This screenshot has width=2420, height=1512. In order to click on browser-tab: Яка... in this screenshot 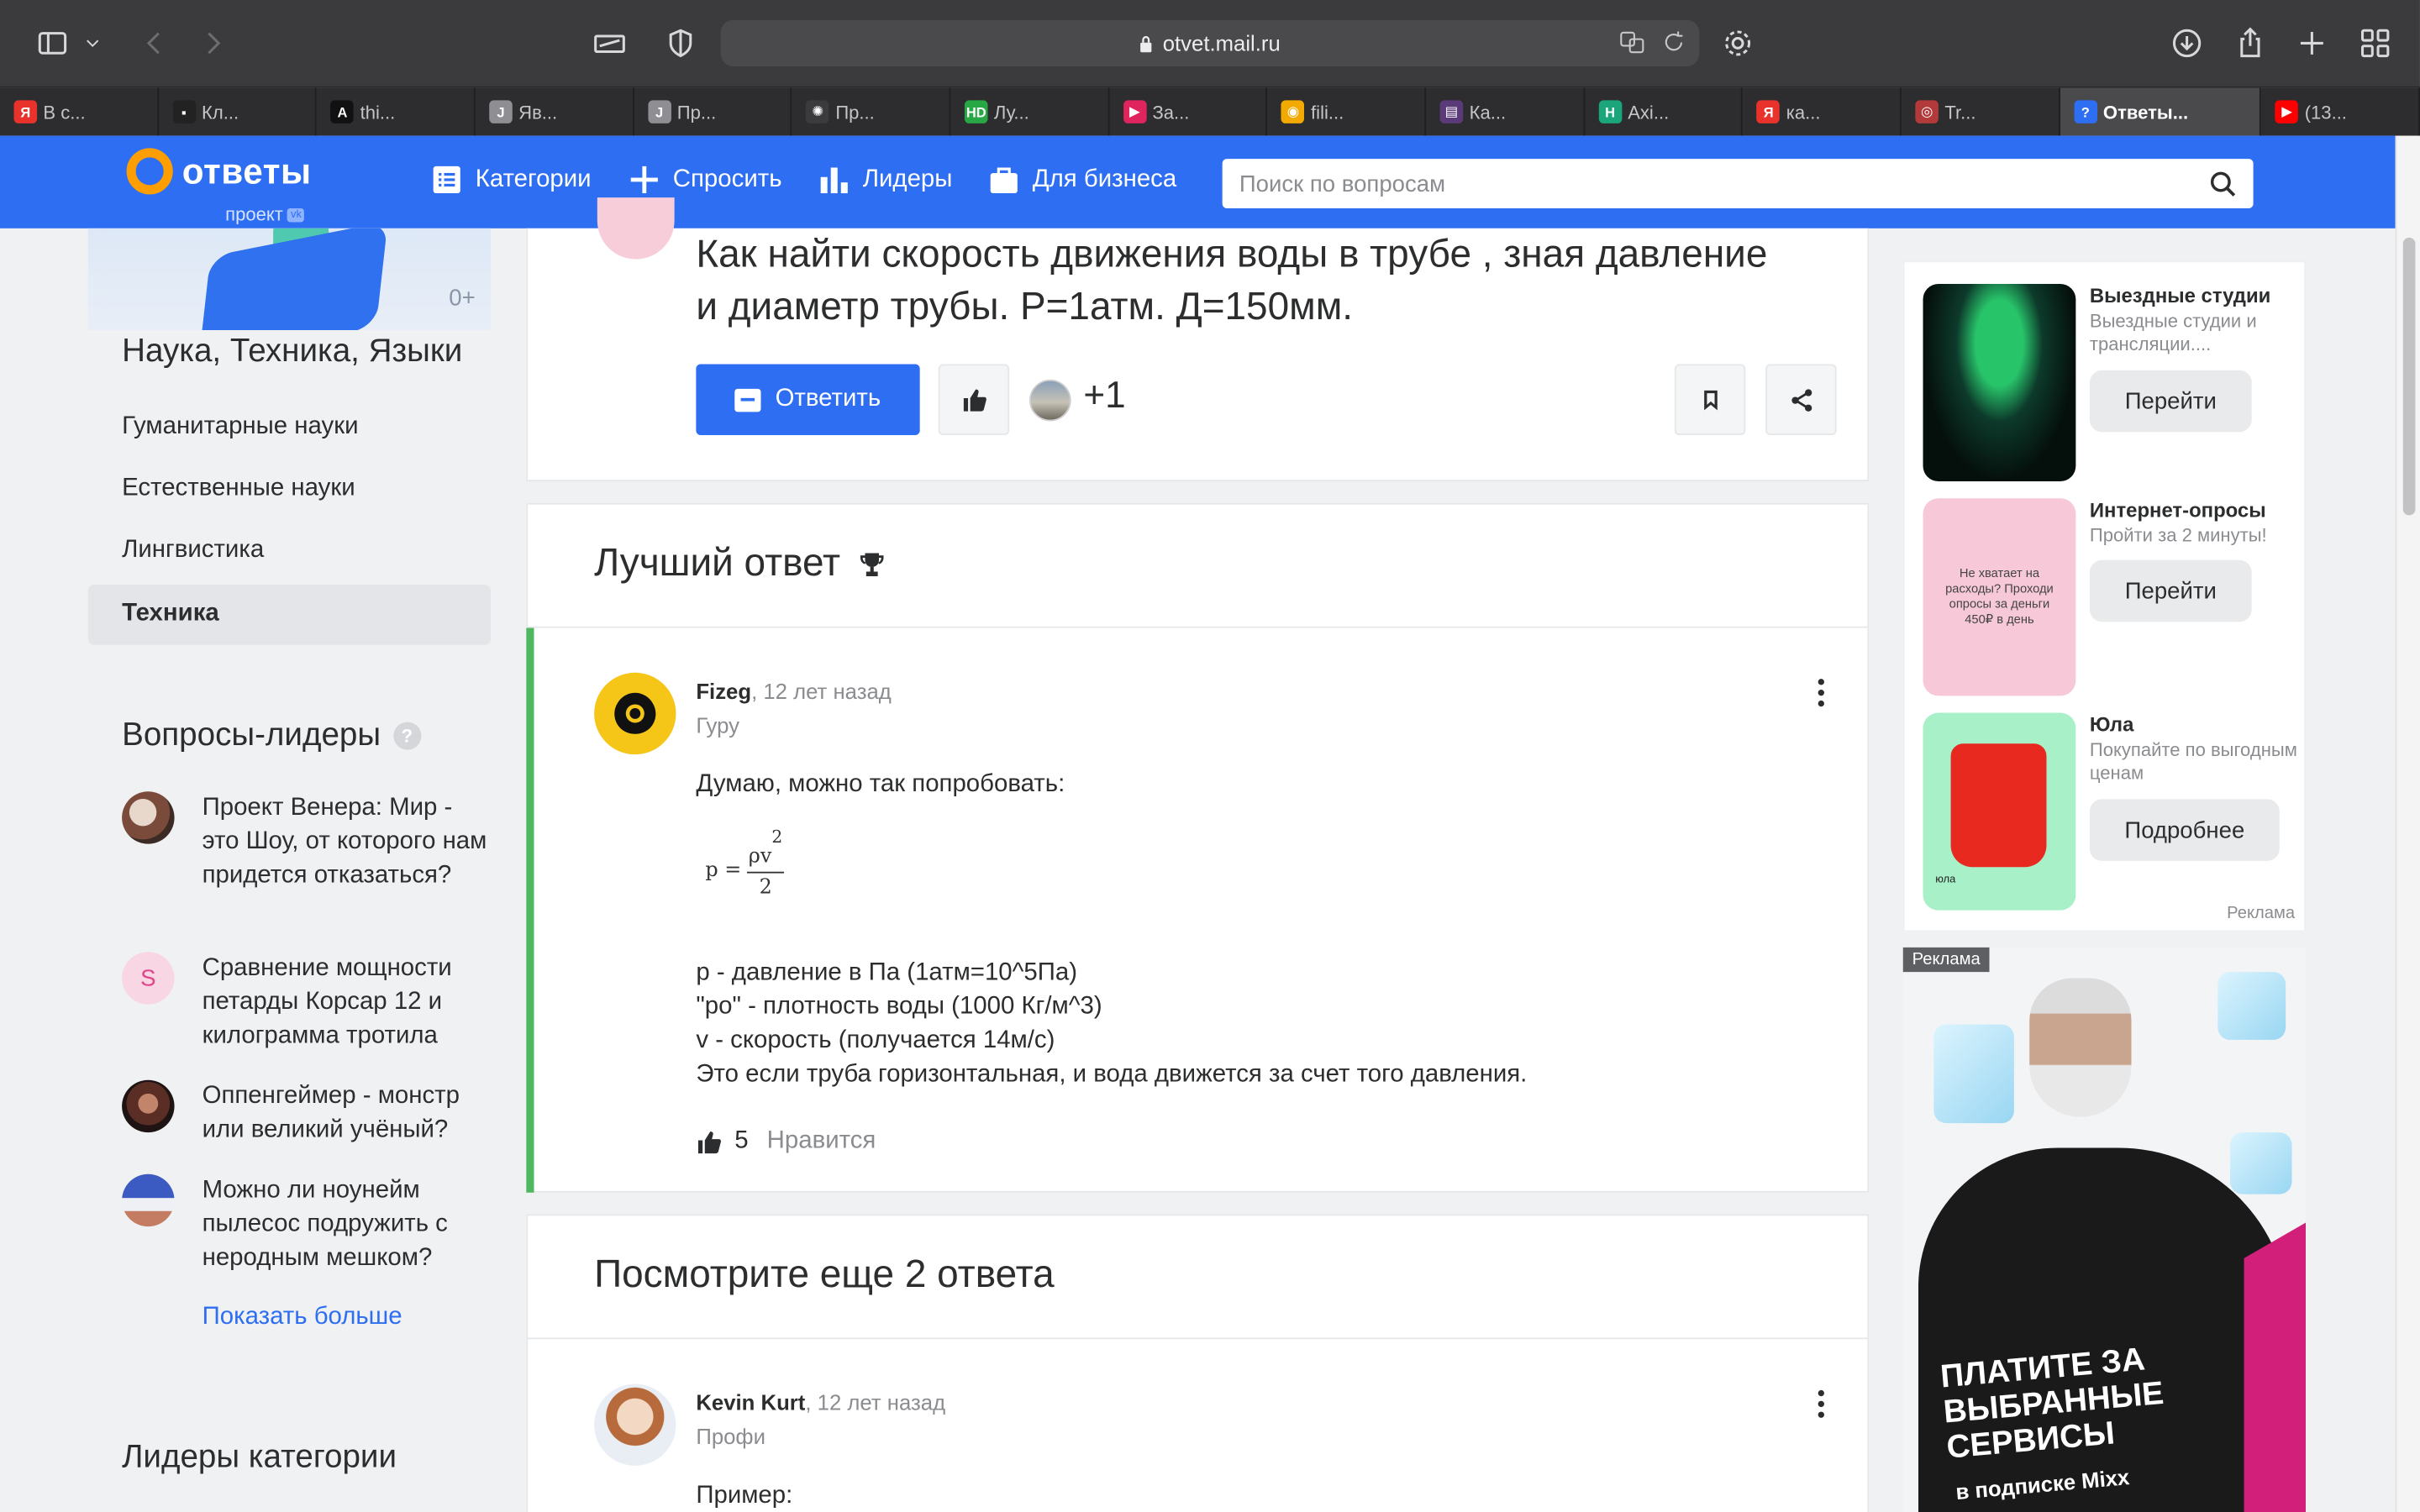, I will do `click(1822, 111)`.